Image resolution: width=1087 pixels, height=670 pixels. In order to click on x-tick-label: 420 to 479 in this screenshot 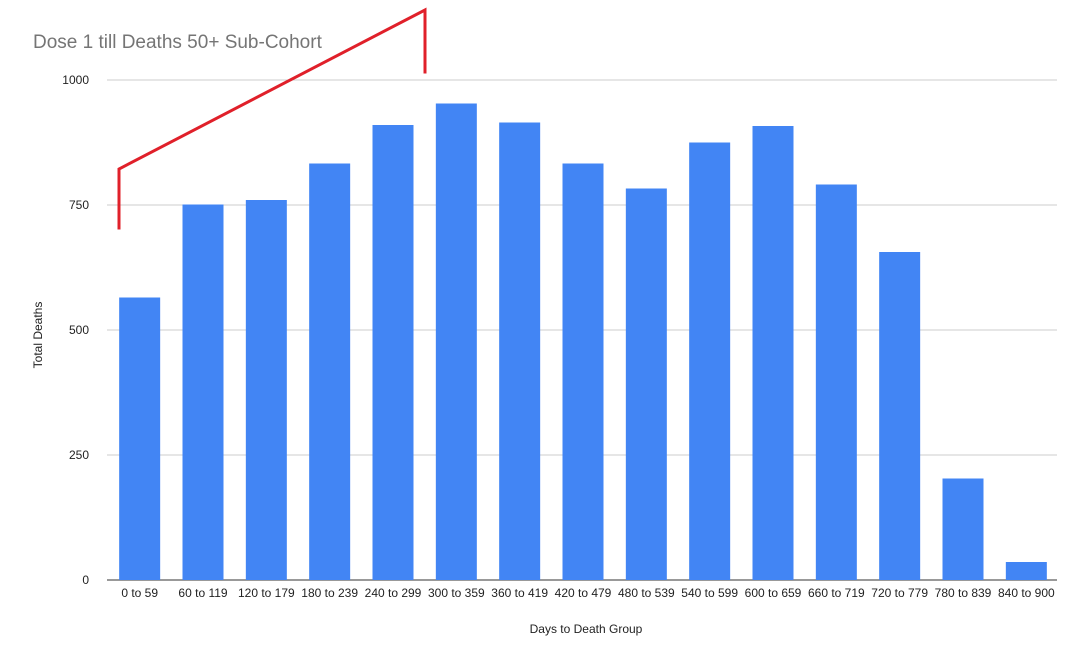, I will do `click(583, 593)`.